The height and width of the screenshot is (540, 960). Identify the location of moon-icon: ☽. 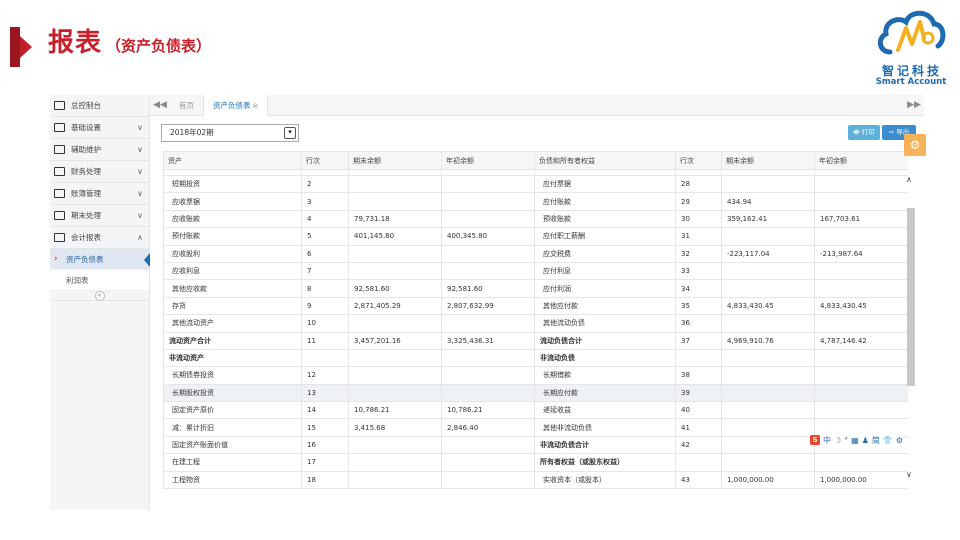
(837, 440).